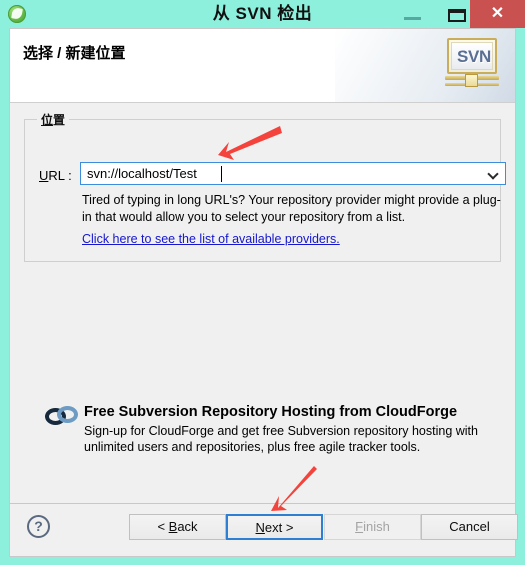  Describe the element at coordinates (412, 14) in the screenshot. I see `minimize-button` at that location.